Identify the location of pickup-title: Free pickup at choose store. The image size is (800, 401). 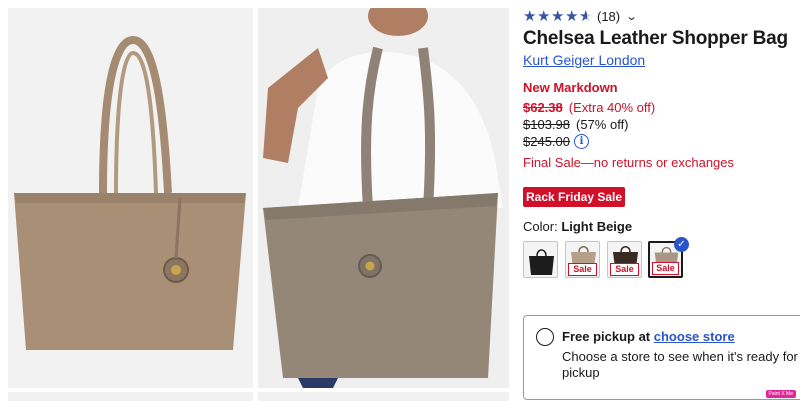
(648, 336).